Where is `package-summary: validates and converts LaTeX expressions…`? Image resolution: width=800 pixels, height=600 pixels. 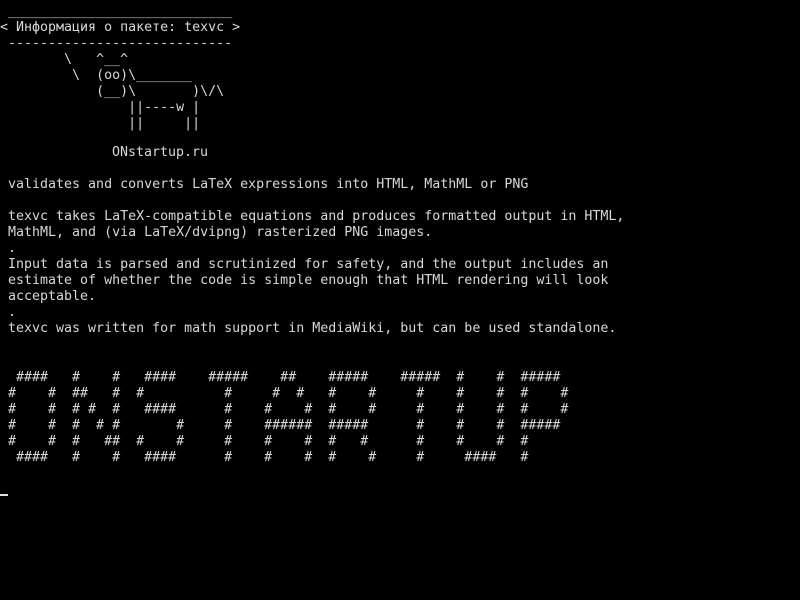
package-summary: validates and converts LaTeX expressions… is located at coordinates (268, 184).